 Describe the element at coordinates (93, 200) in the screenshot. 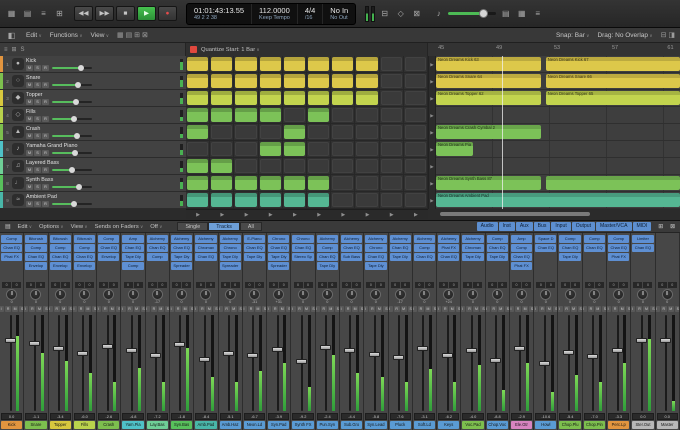

I see `track-header: 9 ≈ Ambient Pad M S R` at that location.